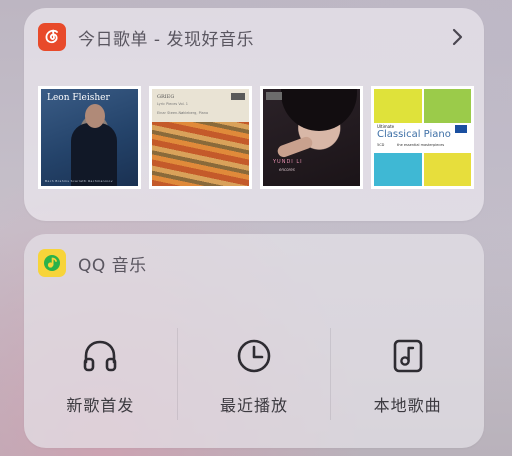 The height and width of the screenshot is (456, 512). I want to click on album-subtitle: the essential masterpieces, so click(421, 145).